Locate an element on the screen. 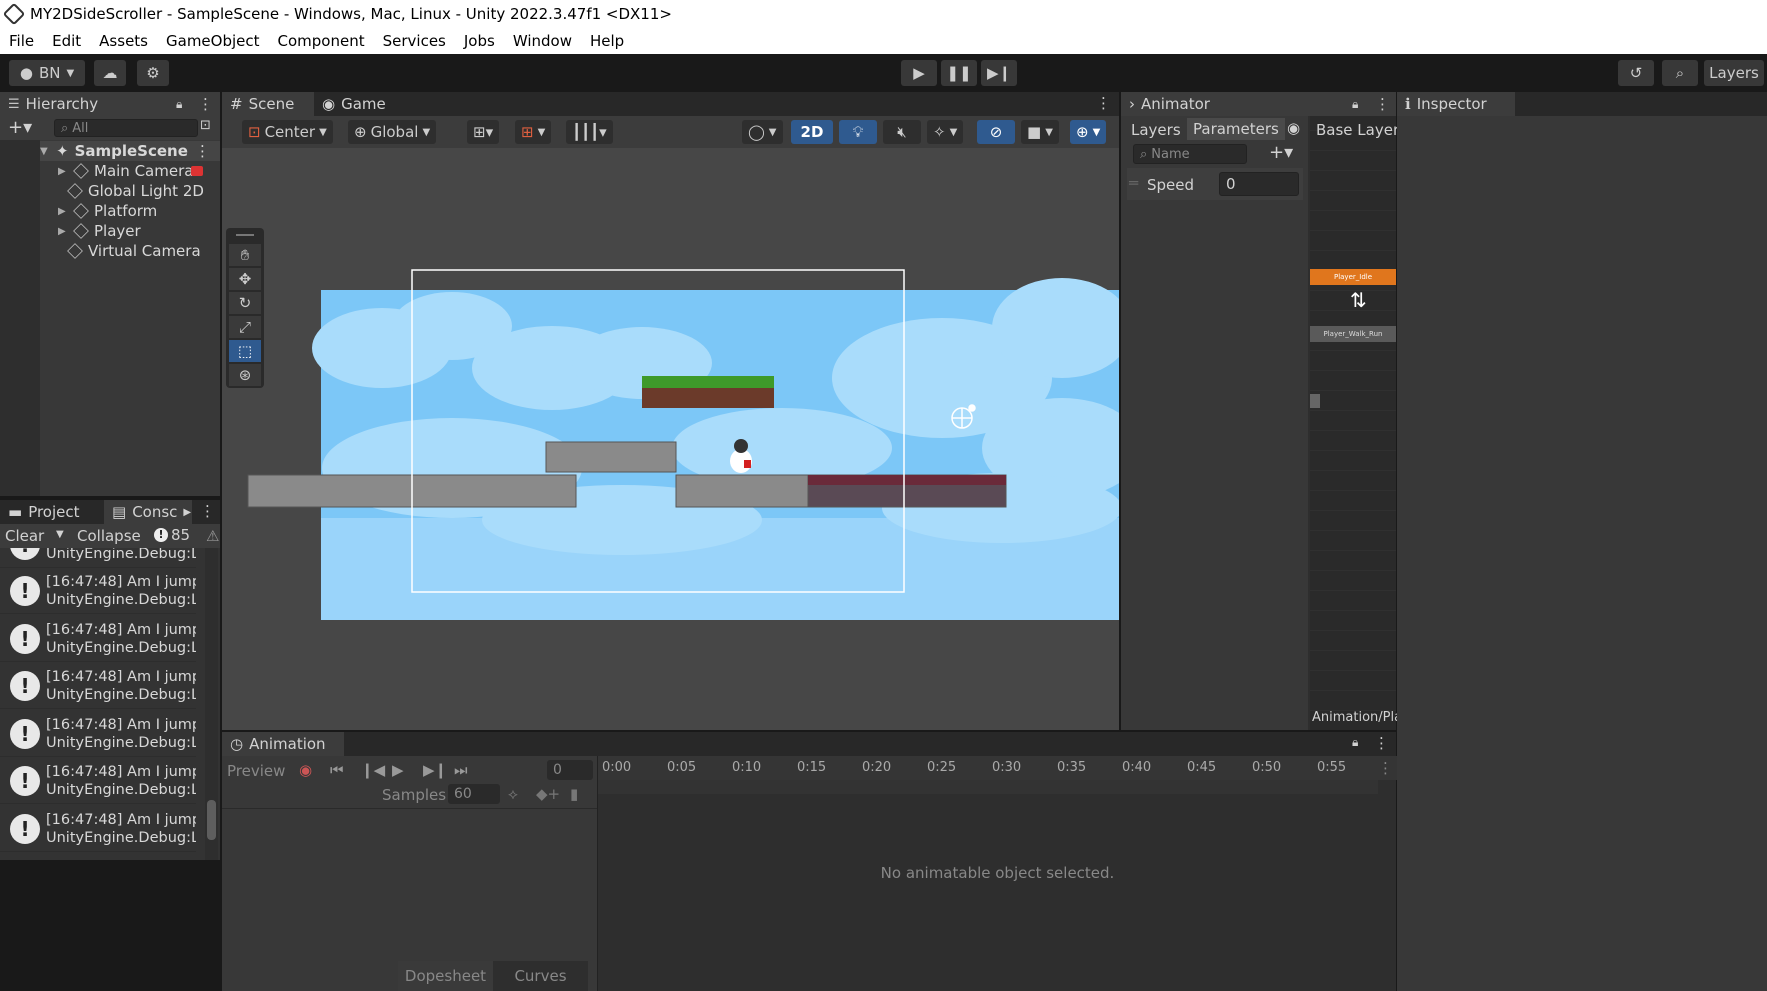 This screenshot has height=991, width=1767. preview-button: Preview is located at coordinates (256, 771).